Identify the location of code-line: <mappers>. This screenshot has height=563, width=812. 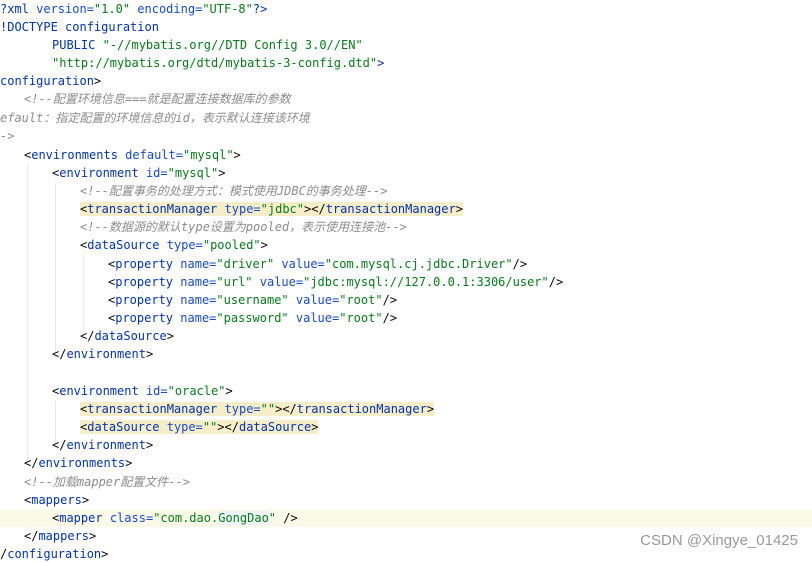
(406, 500).